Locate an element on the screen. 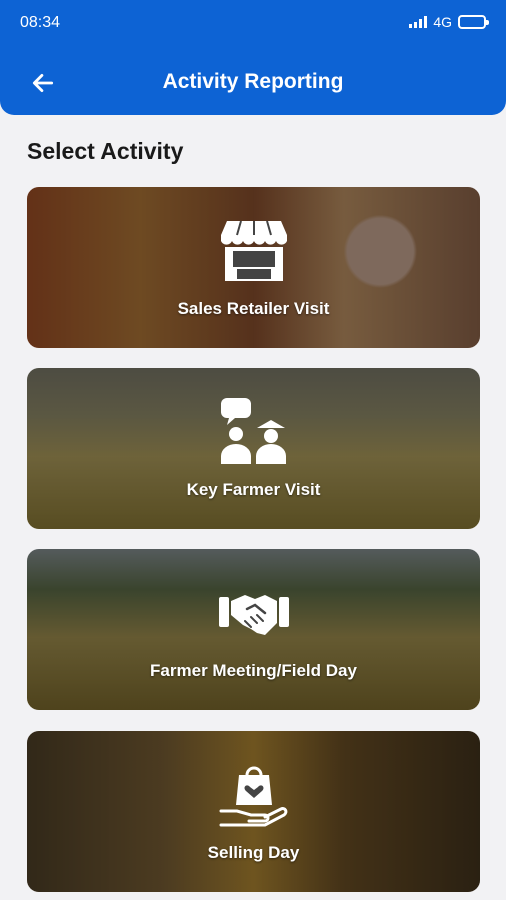 This screenshot has height=900, width=506. section-title: Select Activity is located at coordinates (105, 151).